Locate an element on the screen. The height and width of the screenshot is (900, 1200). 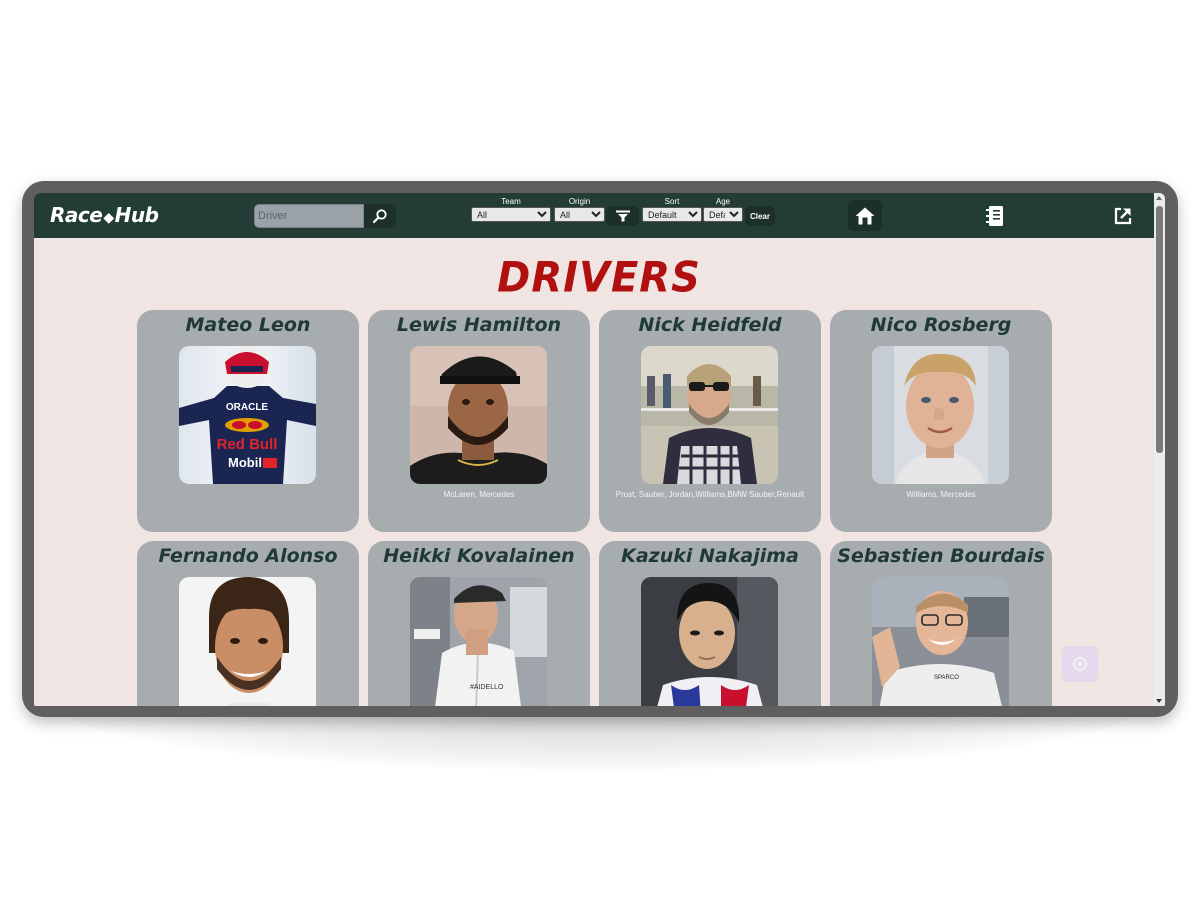
share-icon is located at coordinates (1123, 215).